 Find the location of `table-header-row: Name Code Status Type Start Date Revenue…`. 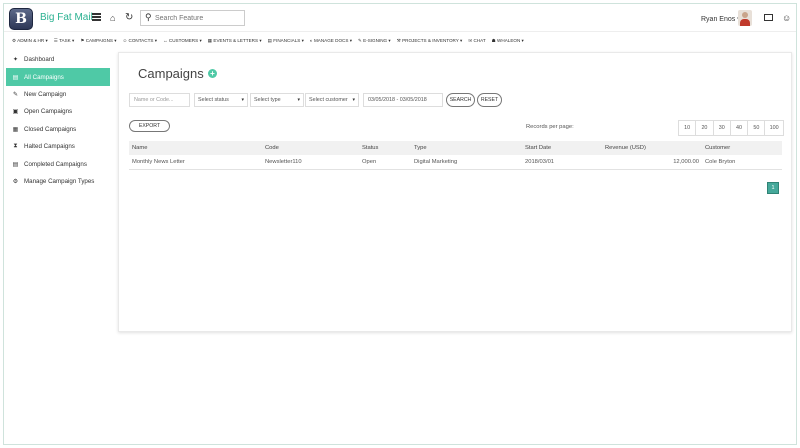

table-header-row: Name Code Status Type Start Date Revenue… is located at coordinates (455, 148).